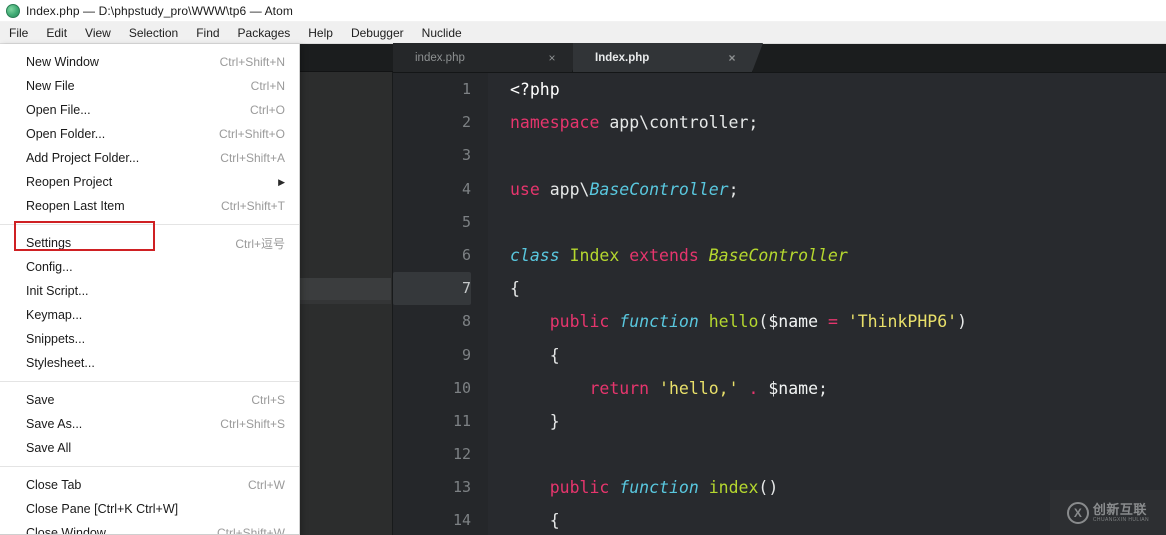 Image resolution: width=1166 pixels, height=535 pixels. I want to click on code-line: 2 namespace app\controller;, so click(779, 122).